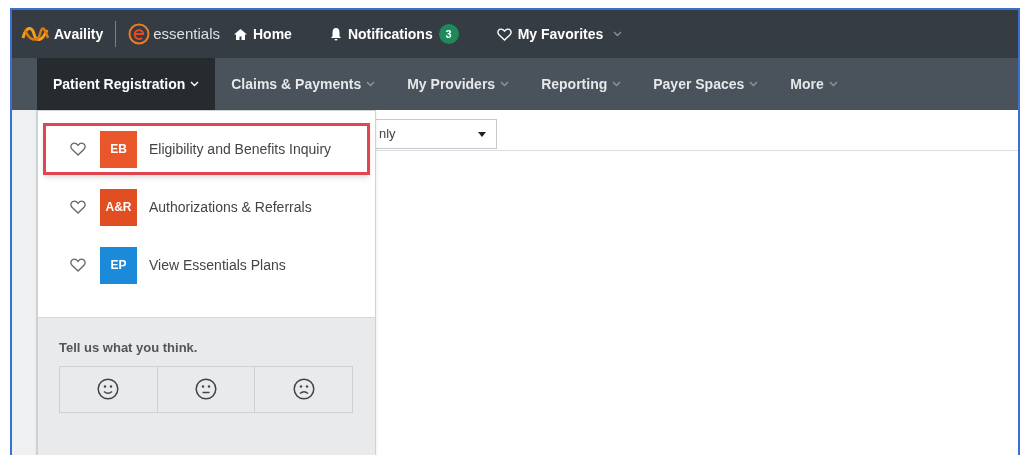 This screenshot has height=455, width=1027. I want to click on feedback-prompt: Tell us what you think., so click(129, 348).